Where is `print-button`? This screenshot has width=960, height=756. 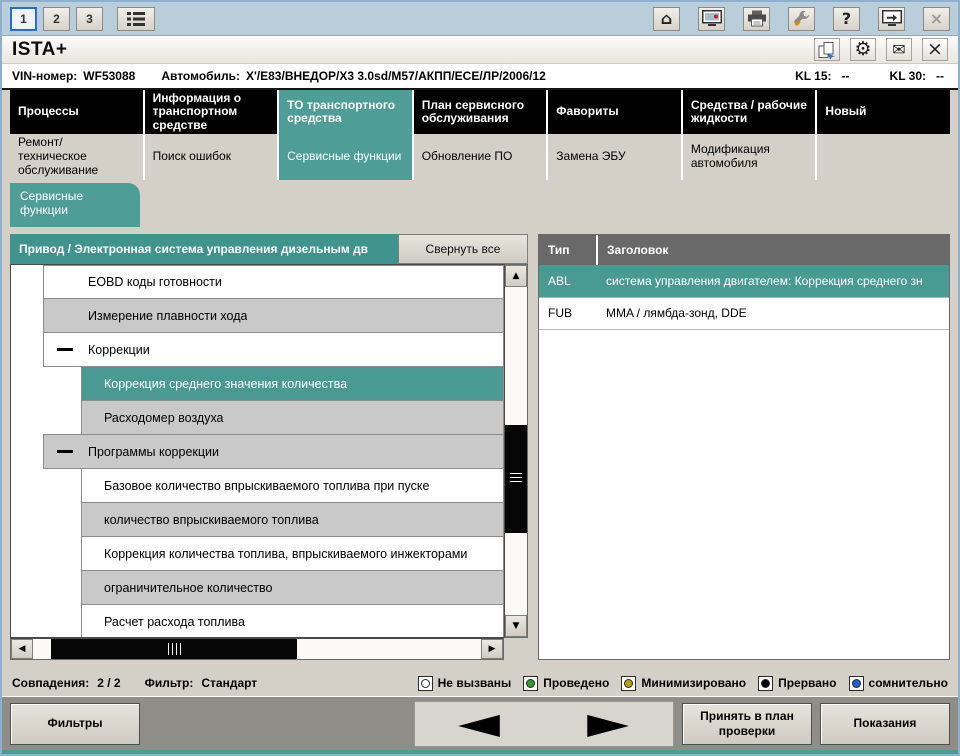
print-button is located at coordinates (756, 18).